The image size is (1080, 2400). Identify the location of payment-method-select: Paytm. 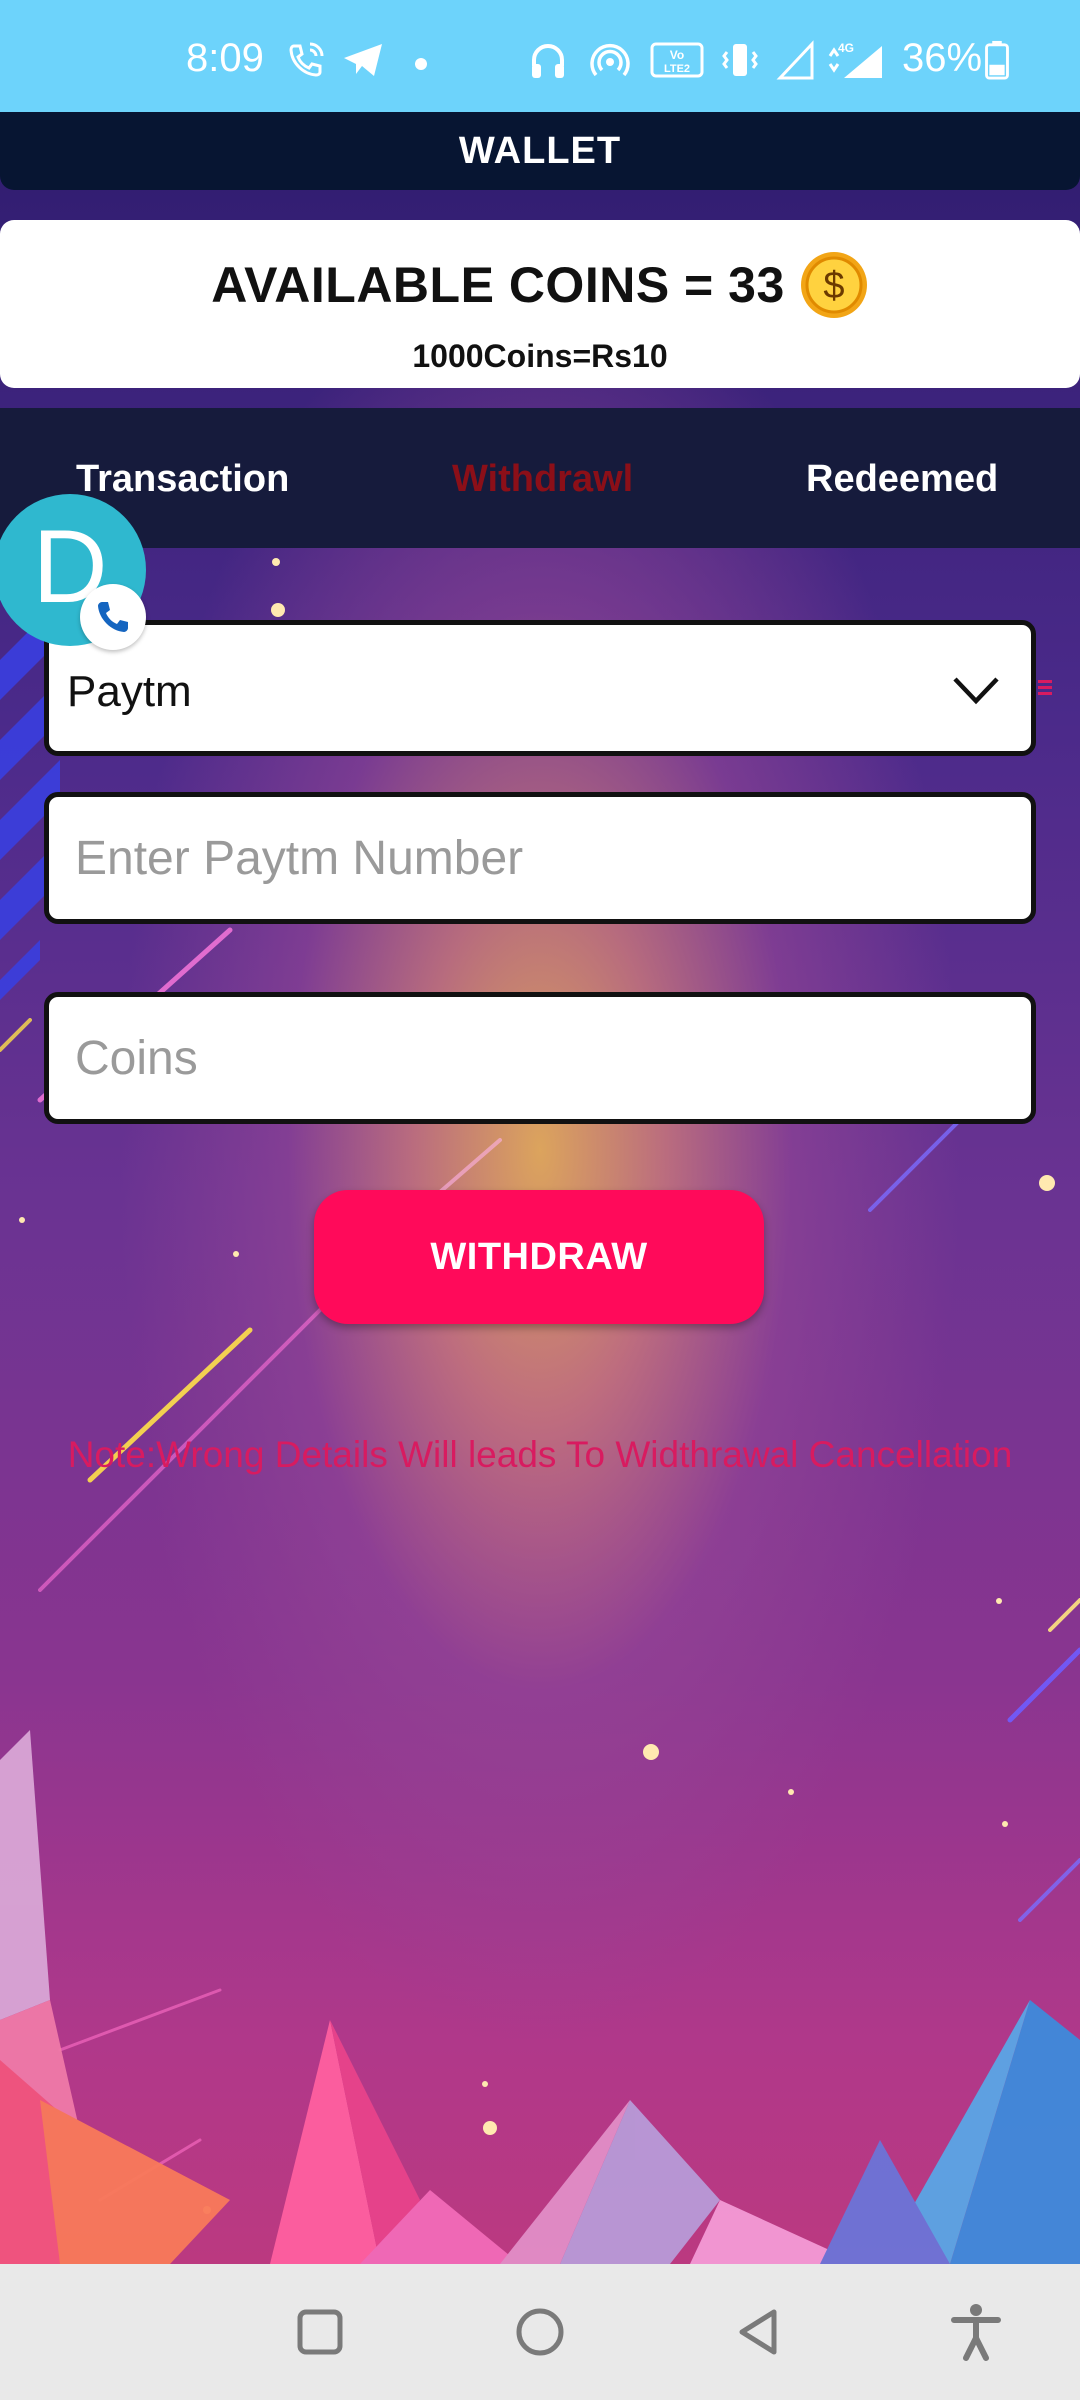
(540, 688).